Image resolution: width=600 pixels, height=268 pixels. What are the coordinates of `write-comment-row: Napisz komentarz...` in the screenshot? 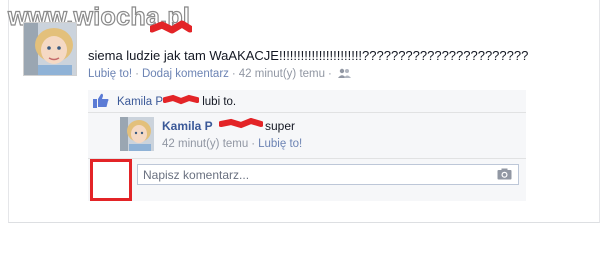 It's located at (307, 180).